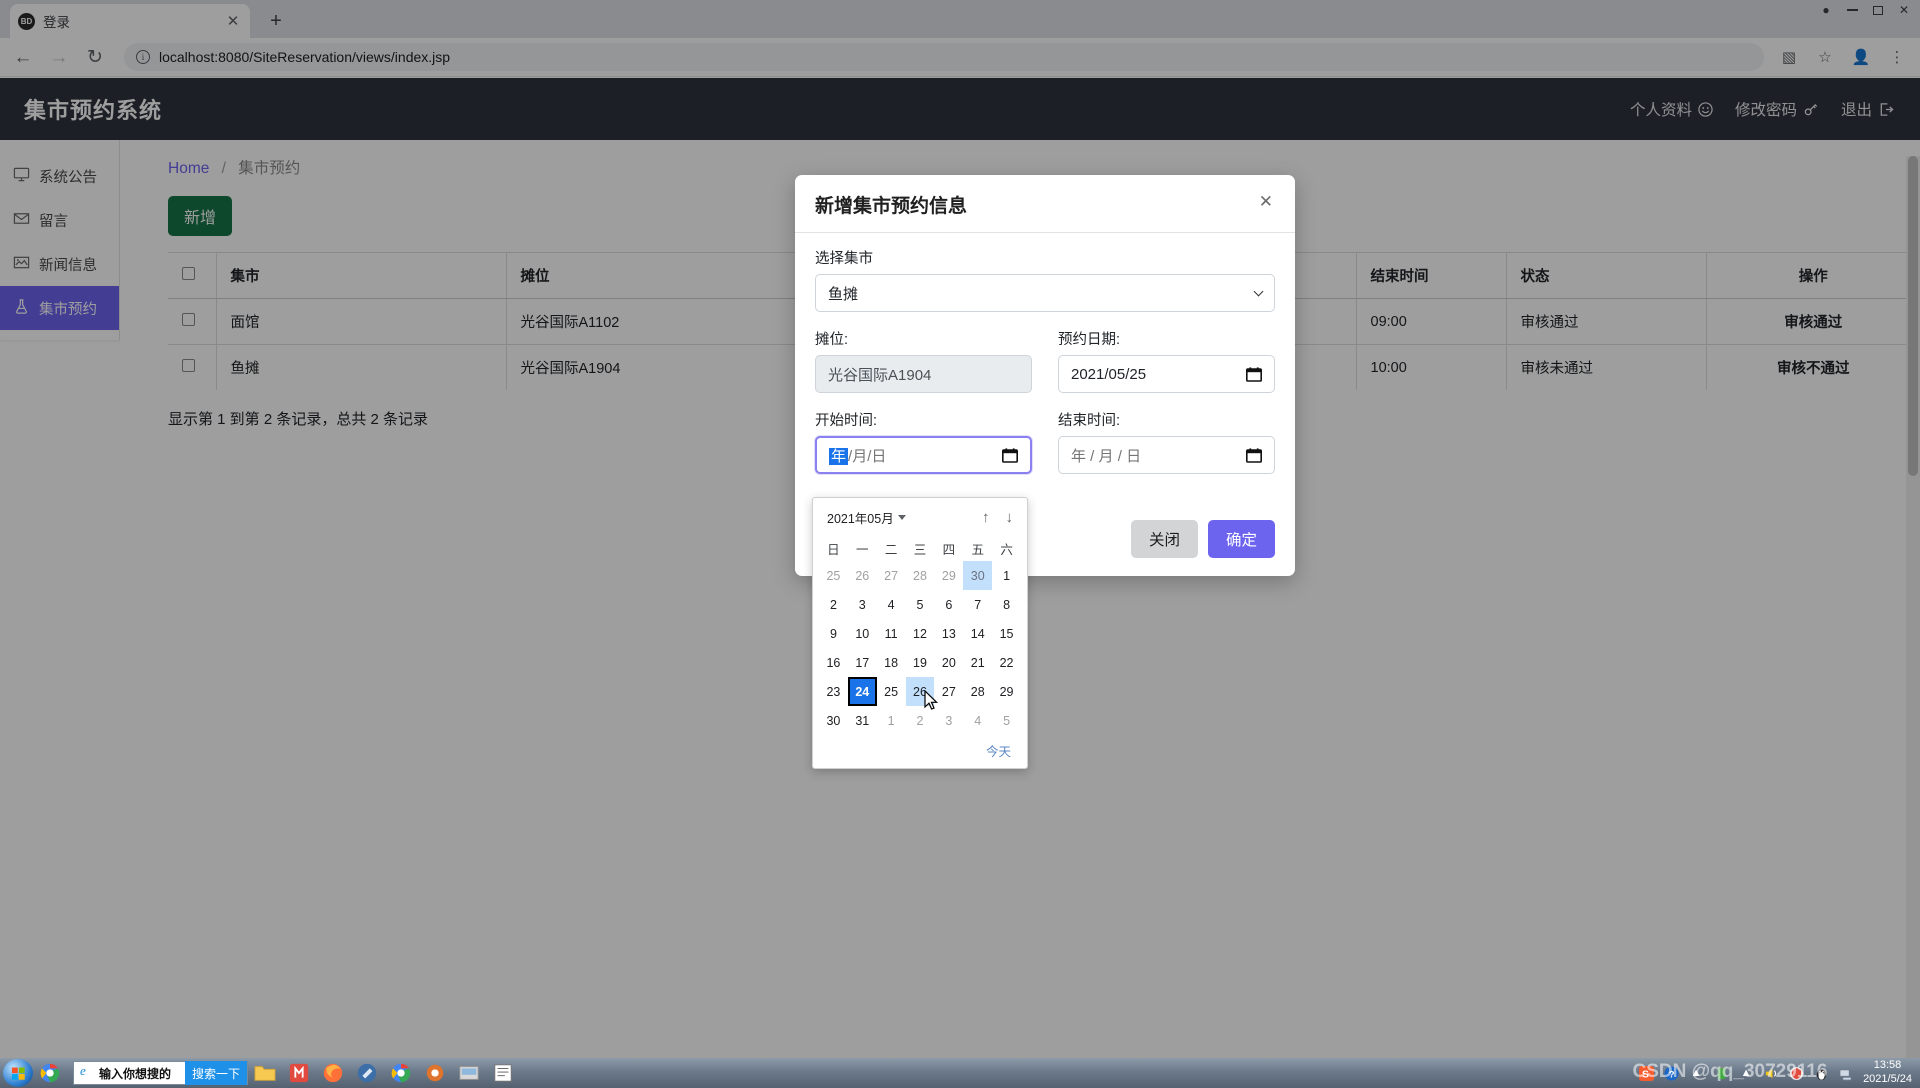 This screenshot has height=1088, width=1920. What do you see at coordinates (469, 1073) in the screenshot?
I see `explorer-icon` at bounding box center [469, 1073].